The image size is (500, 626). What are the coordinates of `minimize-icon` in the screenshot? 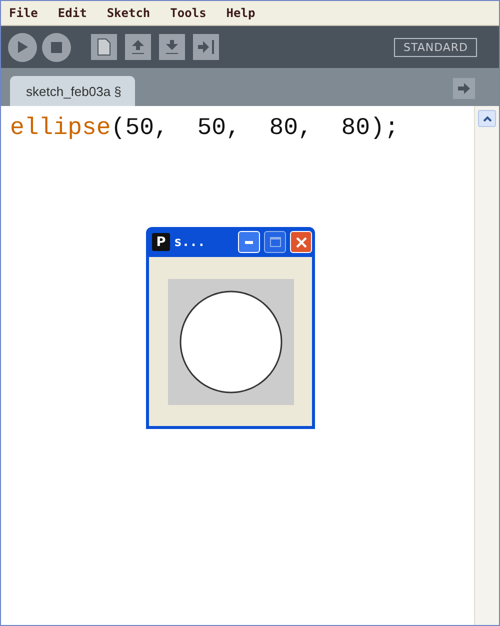 It's located at (249, 242).